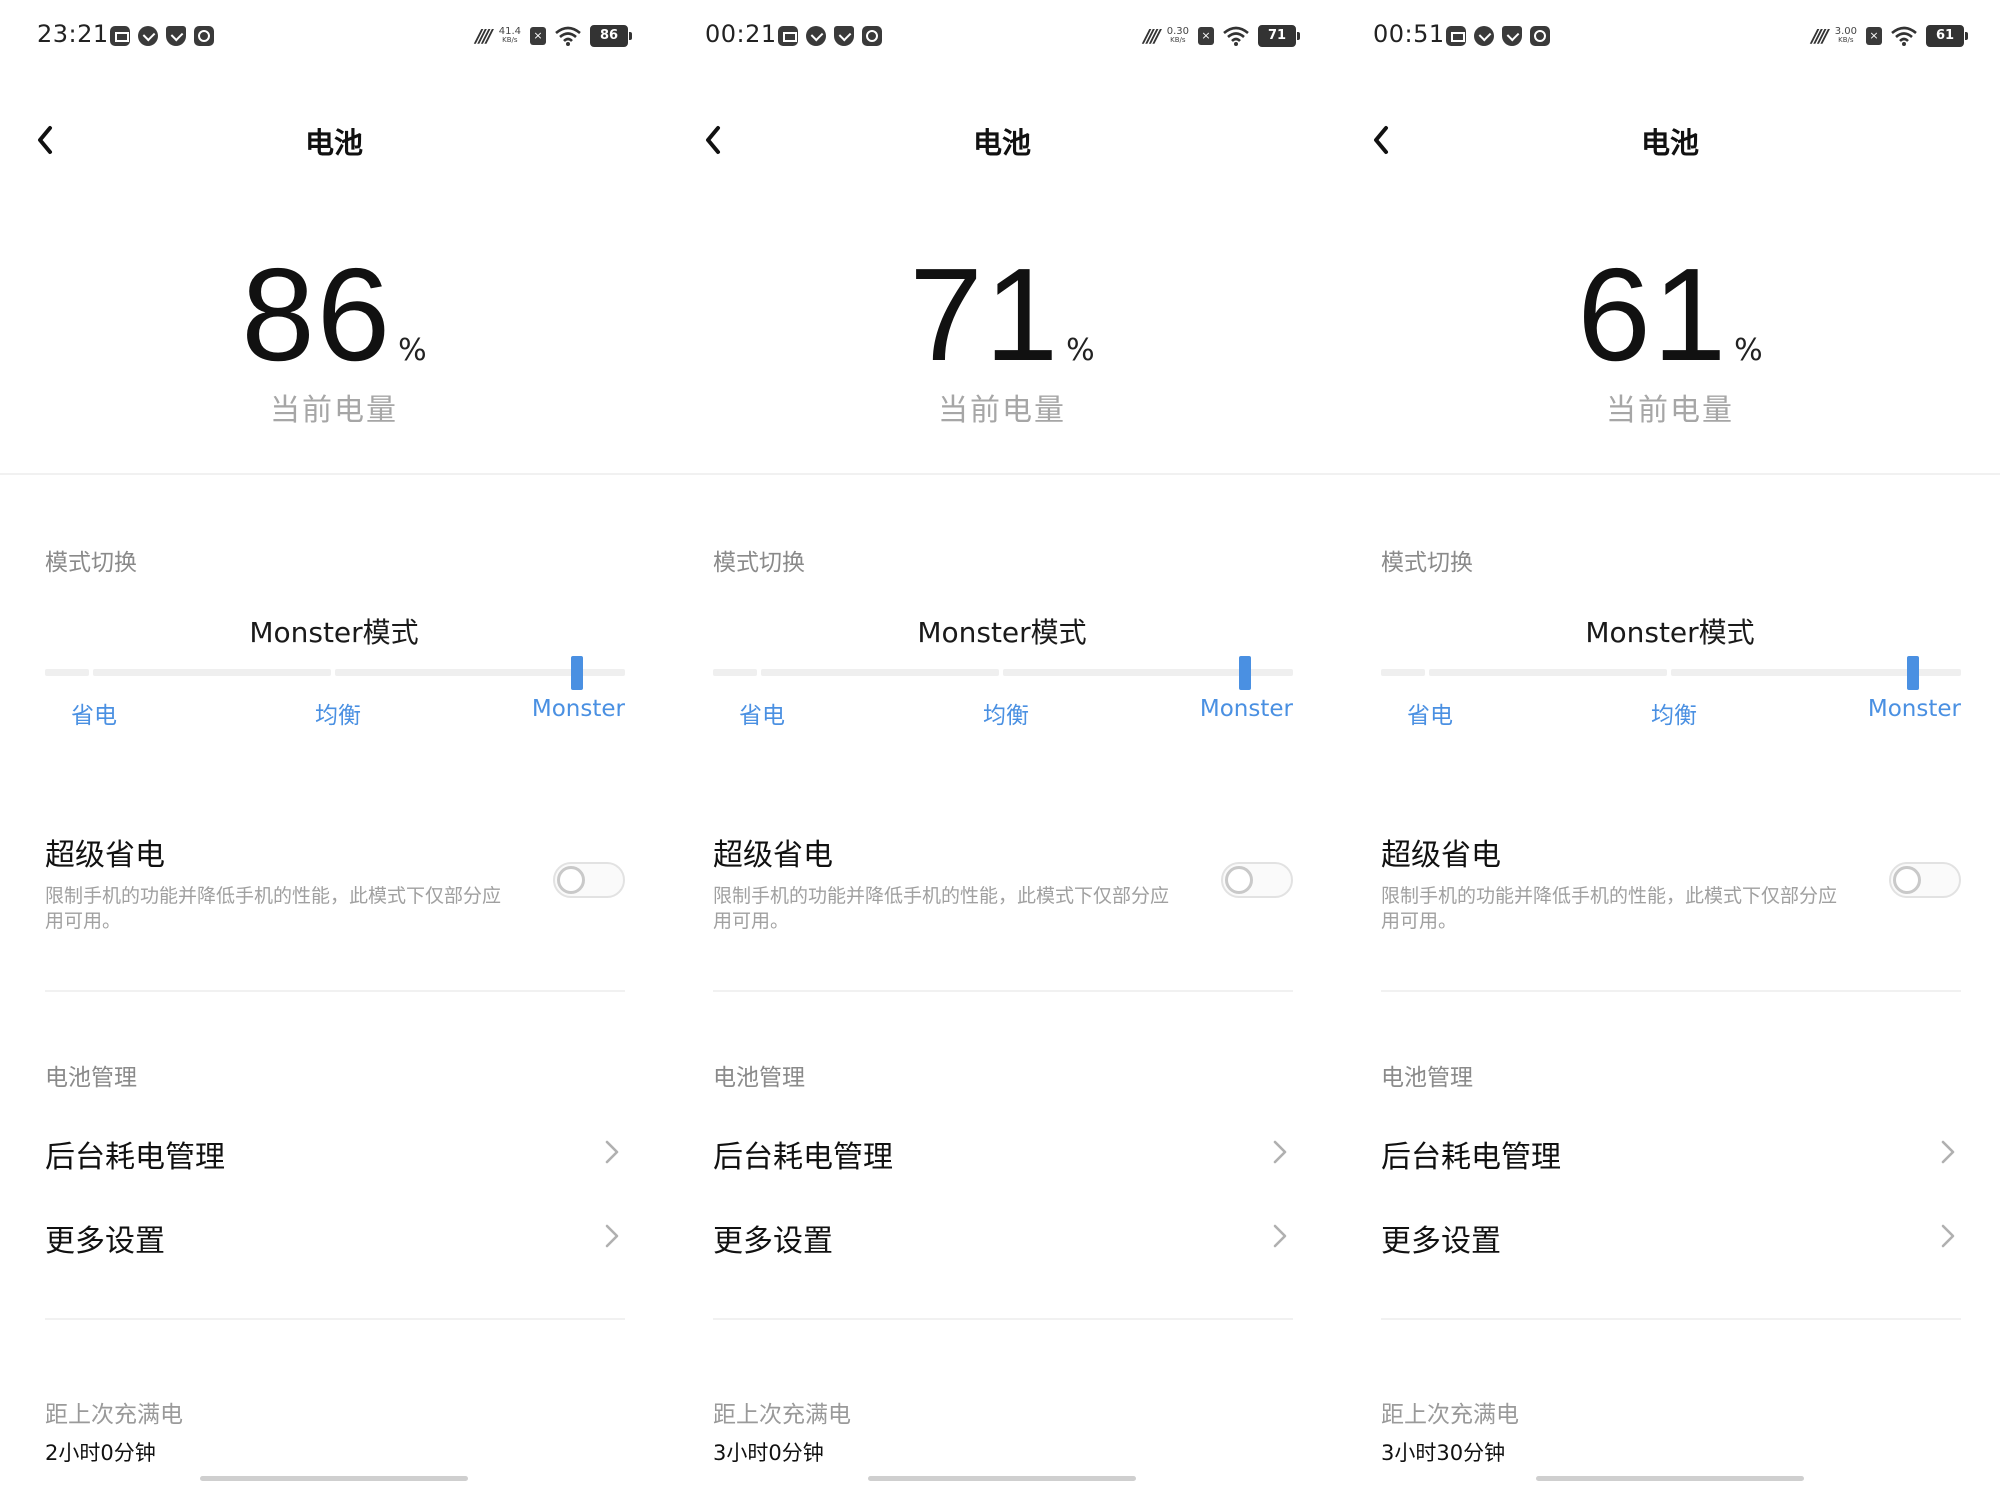 The height and width of the screenshot is (1485, 2000). I want to click on row-label: 后台耗电管理, so click(135, 1157).